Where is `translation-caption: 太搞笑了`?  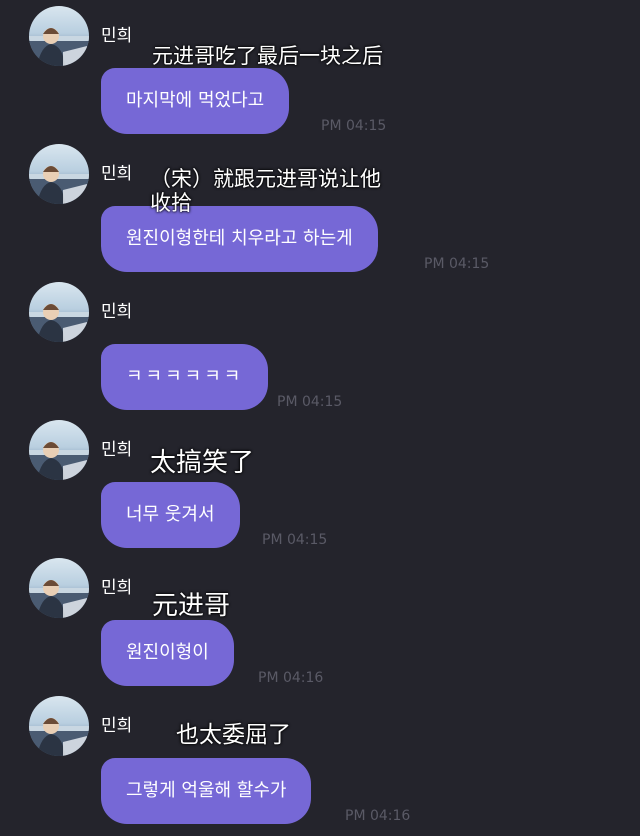
translation-caption: 太搞笑了 is located at coordinates (202, 463).